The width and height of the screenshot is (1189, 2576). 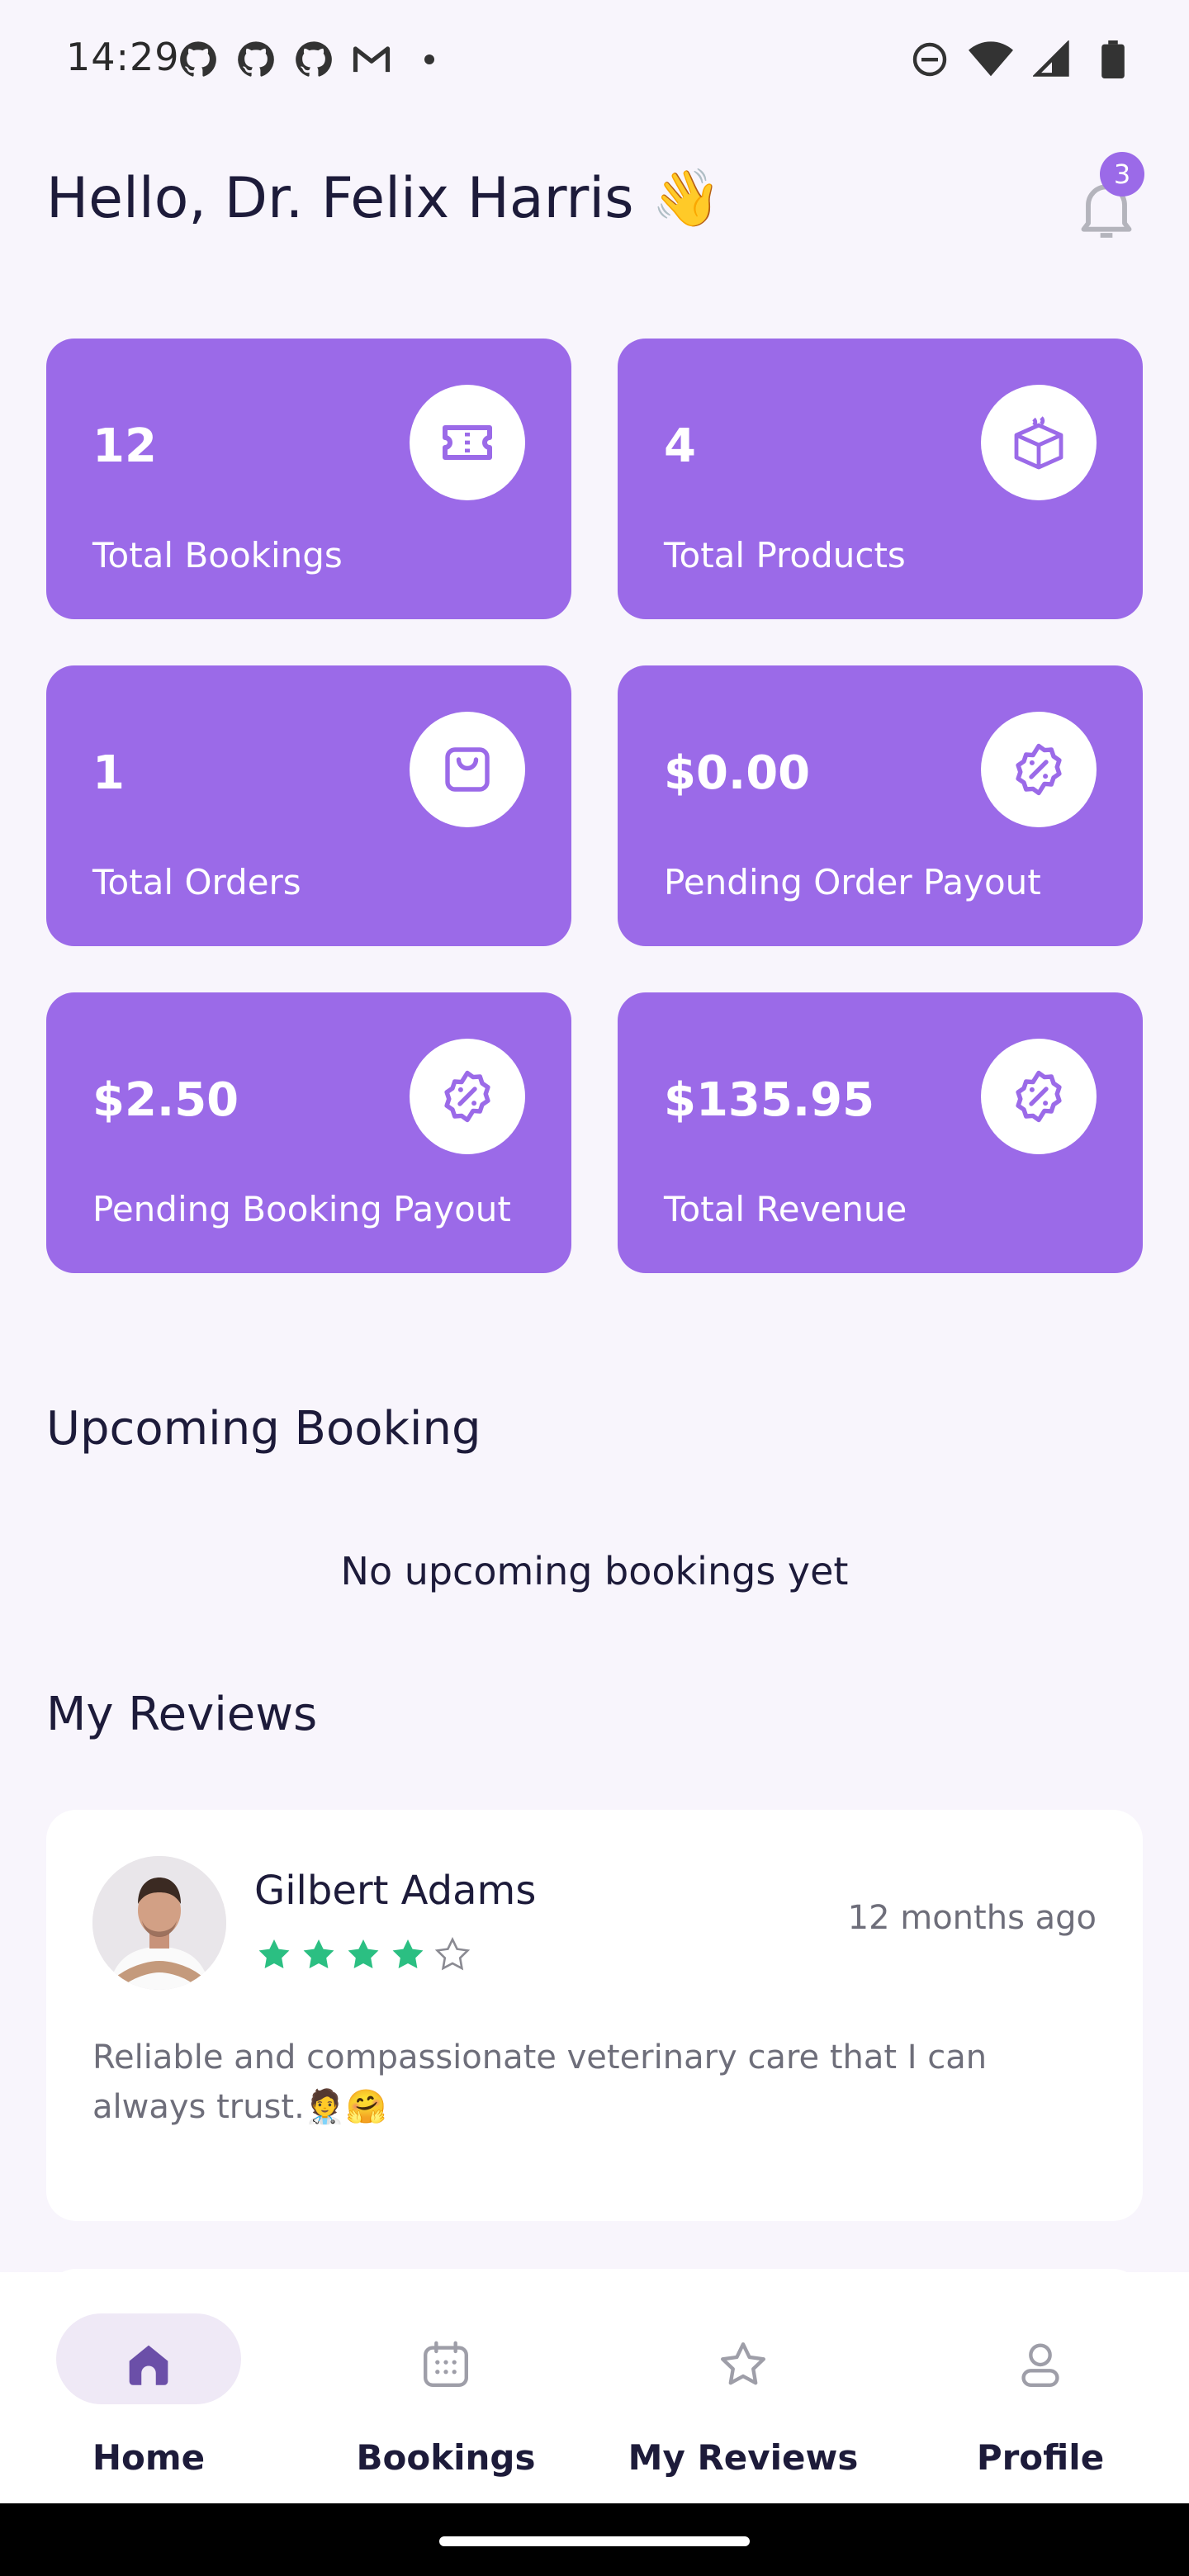 What do you see at coordinates (263, 1429) in the screenshot?
I see `upcoming-booking-title: Upcoming Booking` at bounding box center [263, 1429].